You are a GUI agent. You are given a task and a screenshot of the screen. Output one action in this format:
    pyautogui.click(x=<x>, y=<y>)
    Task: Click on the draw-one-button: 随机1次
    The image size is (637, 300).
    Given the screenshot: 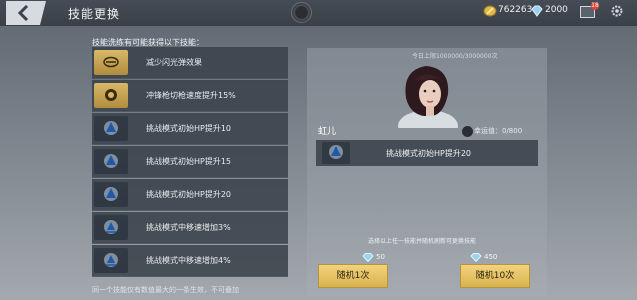 What is the action you would take?
    pyautogui.click(x=353, y=276)
    